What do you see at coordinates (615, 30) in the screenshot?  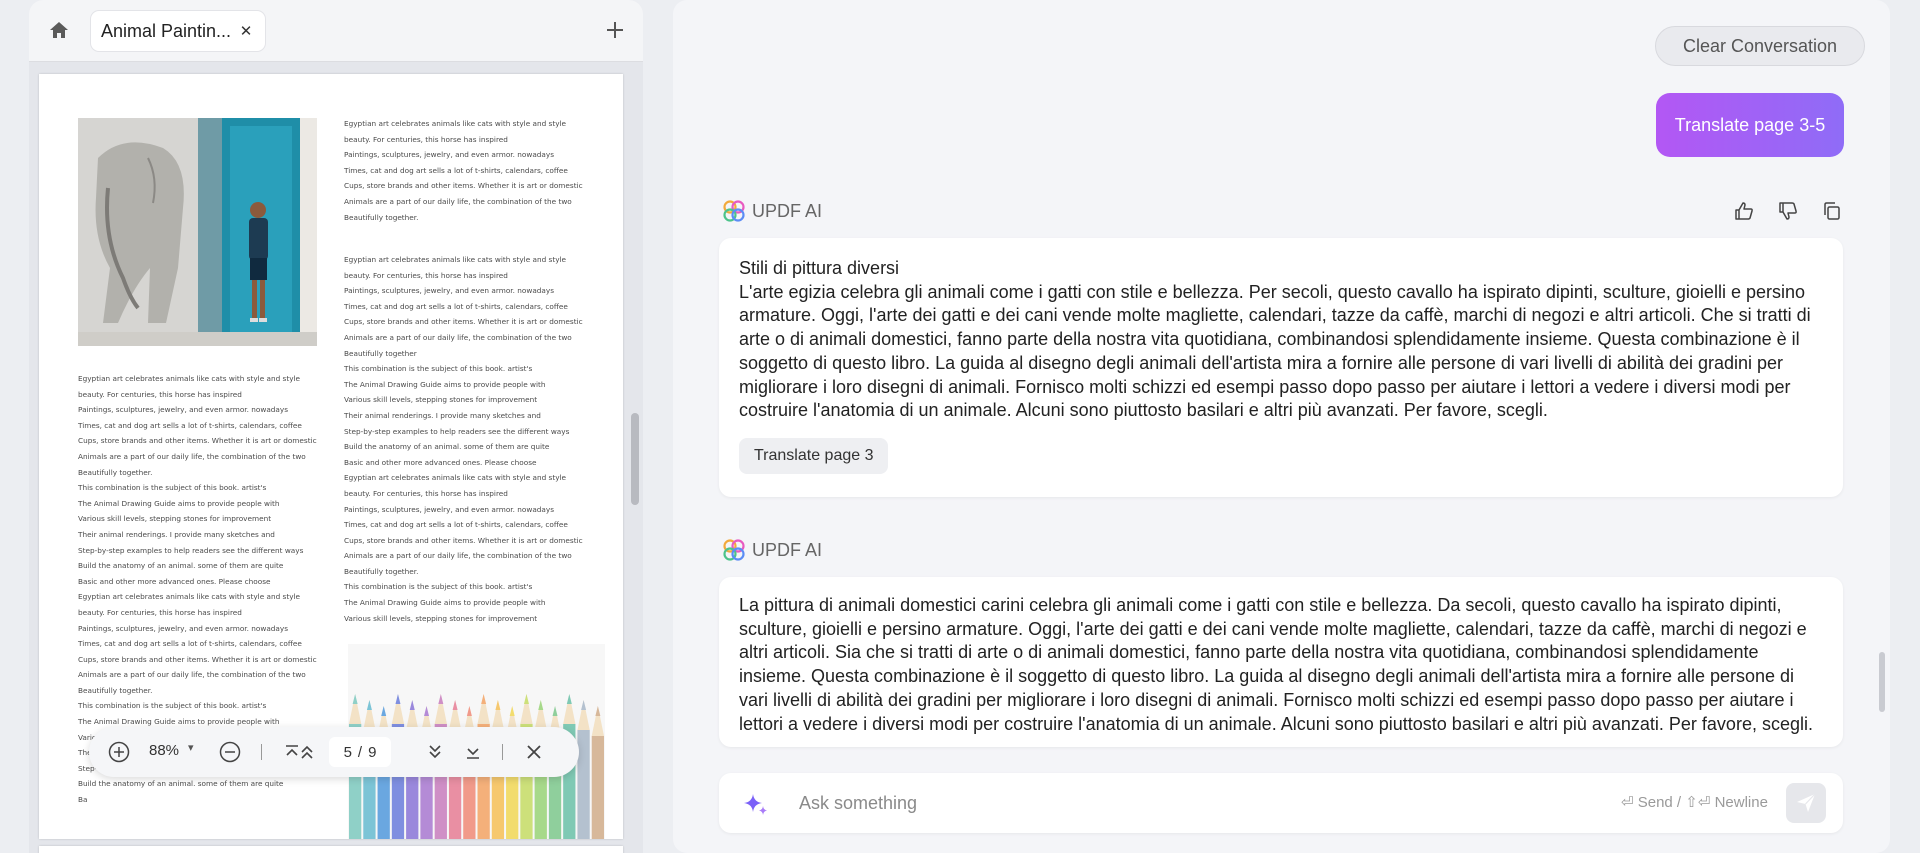 I see `plus-icon` at bounding box center [615, 30].